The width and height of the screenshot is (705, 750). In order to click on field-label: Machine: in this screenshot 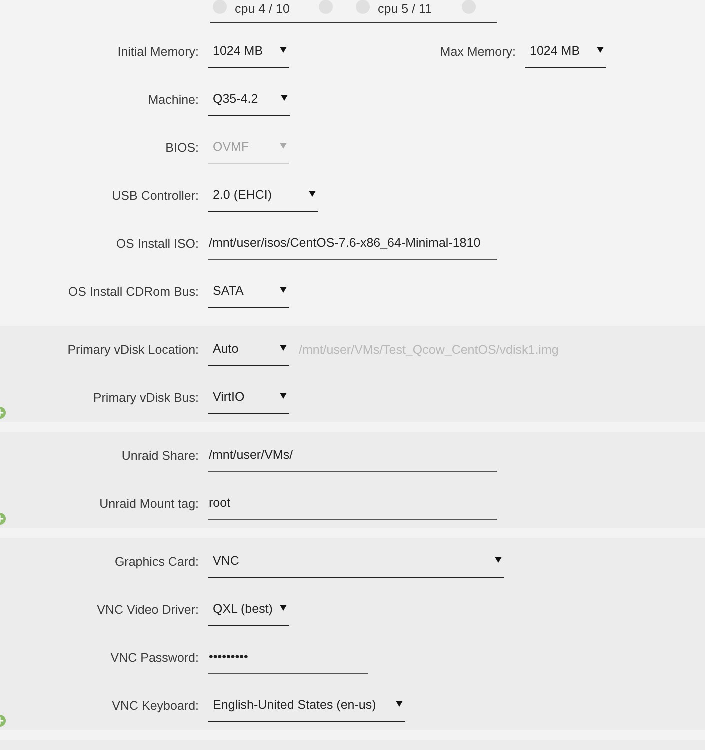, I will do `click(173, 100)`.